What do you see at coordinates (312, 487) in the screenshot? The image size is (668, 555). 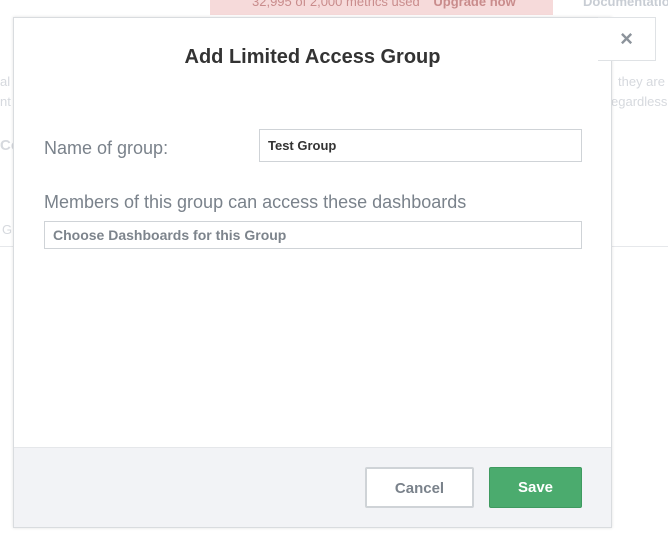 I see `dialog-footer: Cancel Save` at bounding box center [312, 487].